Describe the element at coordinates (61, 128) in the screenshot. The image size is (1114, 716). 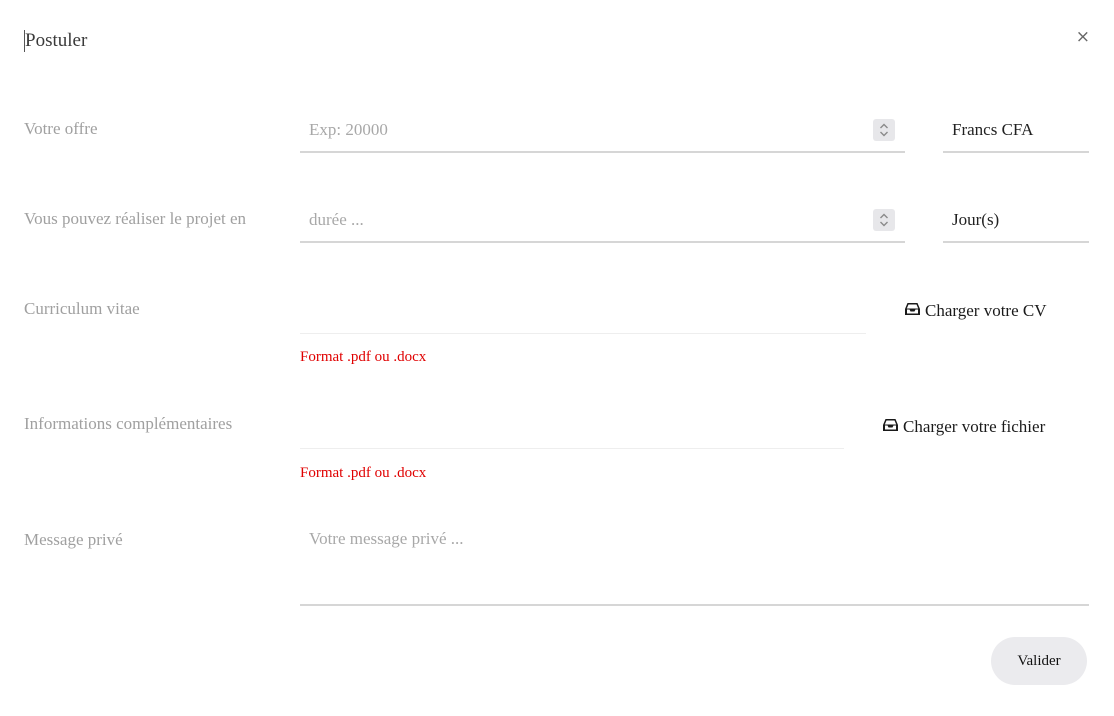
I see `offer-label: Votre offre` at that location.